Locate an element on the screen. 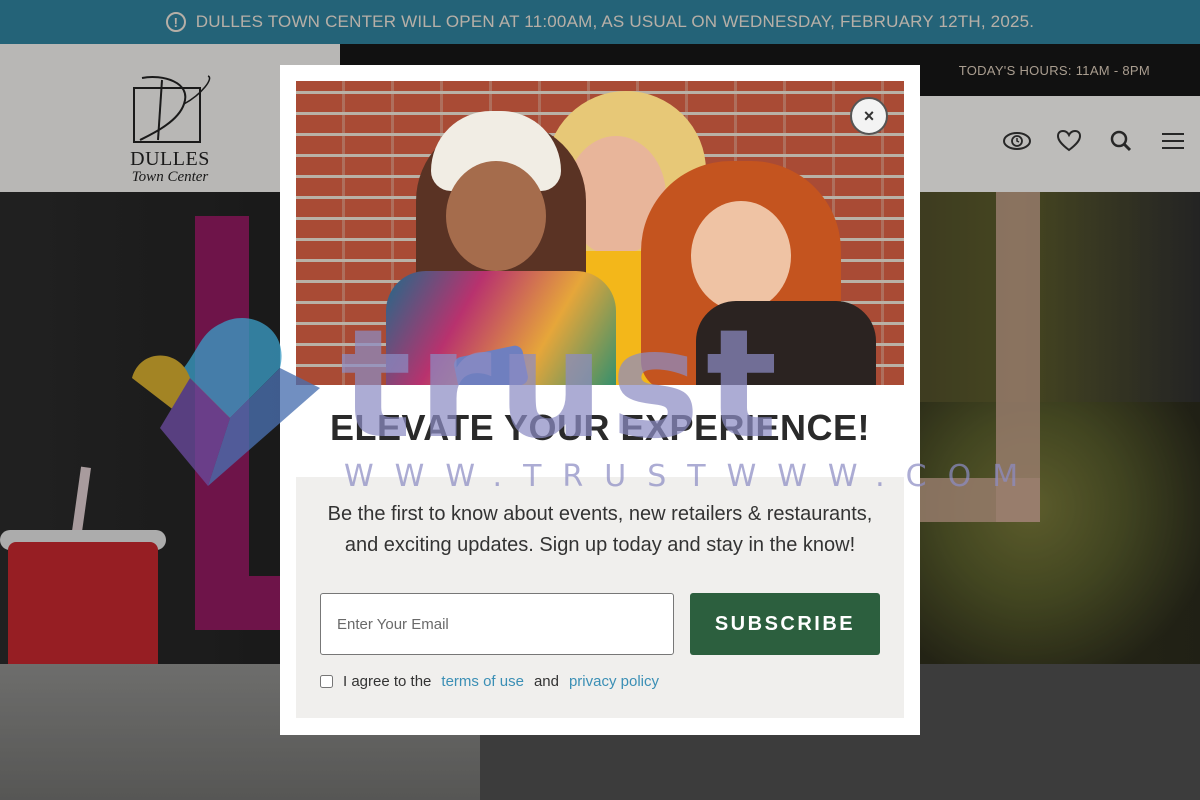 This screenshot has height=800, width=1200. email-input is located at coordinates (497, 624).